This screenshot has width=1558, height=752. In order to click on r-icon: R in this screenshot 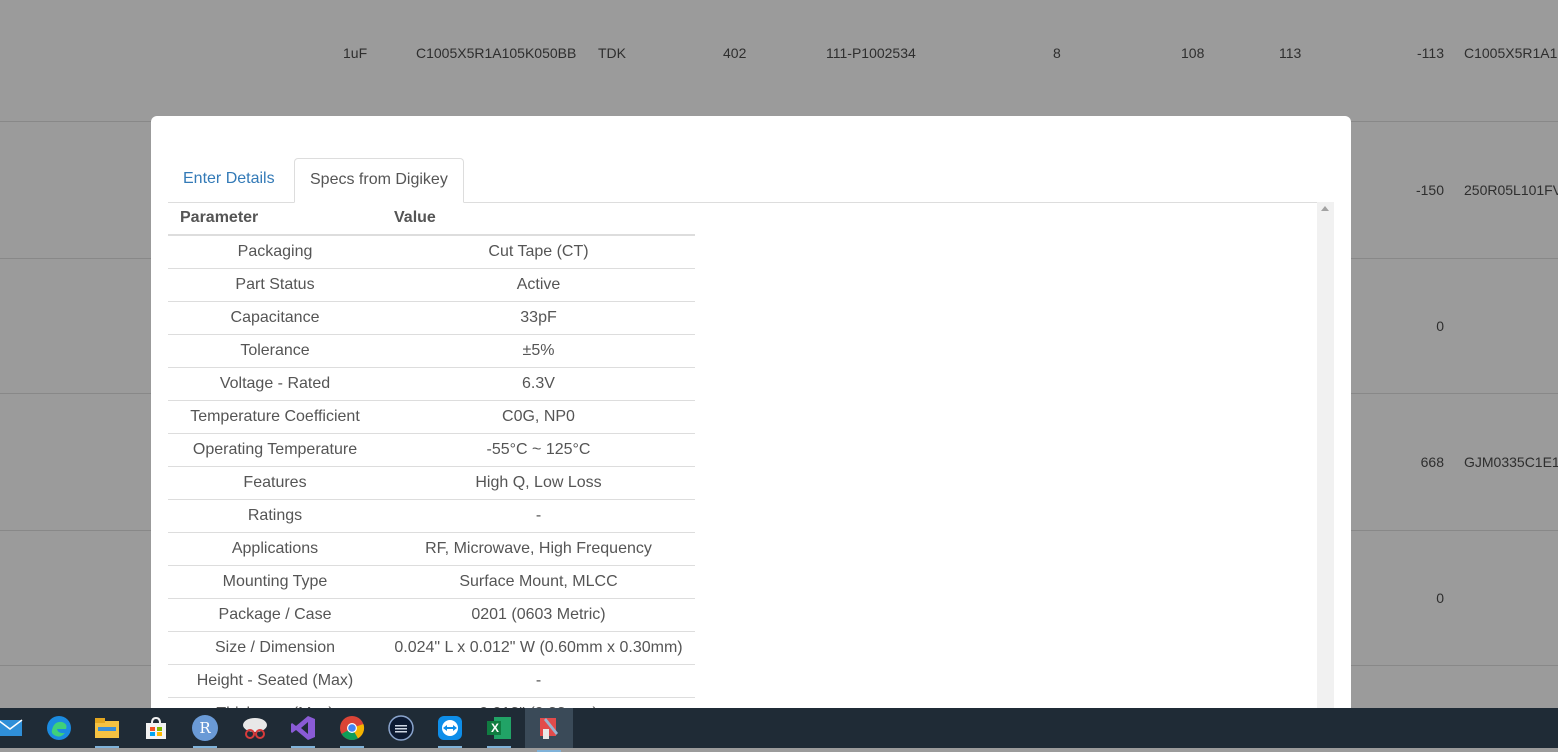, I will do `click(205, 730)`.